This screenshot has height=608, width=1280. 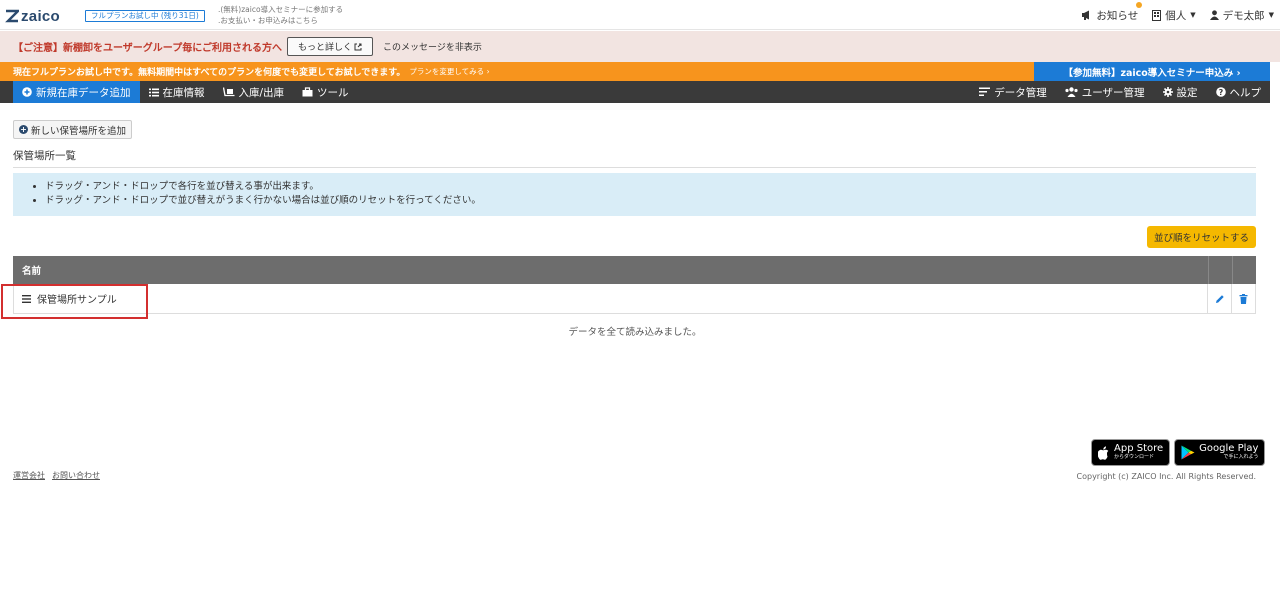 What do you see at coordinates (79, 131) in the screenshot?
I see `add-storage-location-label: 新しい保管場所を追加` at bounding box center [79, 131].